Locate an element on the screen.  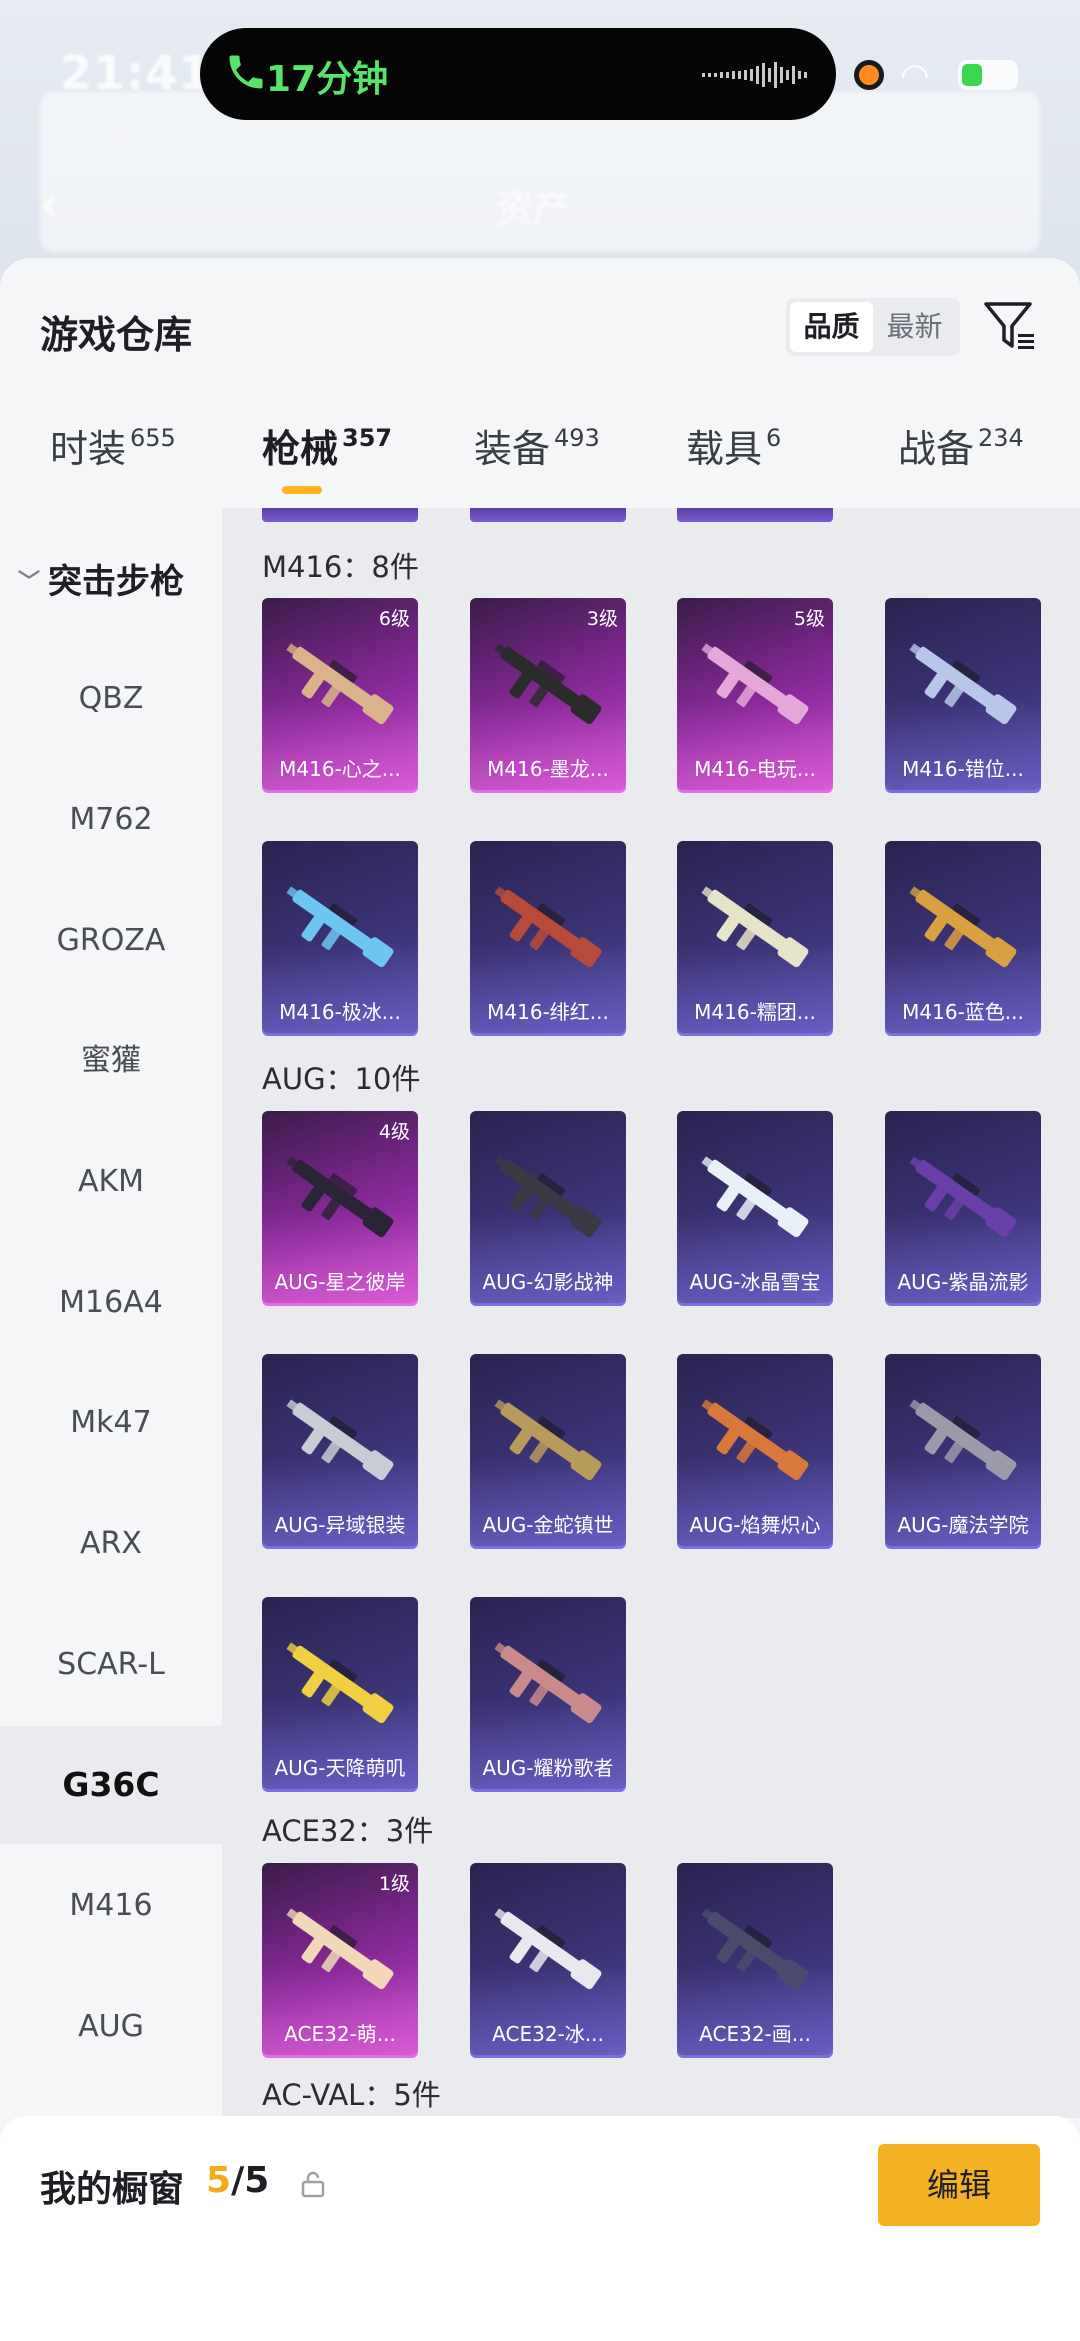
skin-name: AUG-魔法学院 is located at coordinates (963, 1525).